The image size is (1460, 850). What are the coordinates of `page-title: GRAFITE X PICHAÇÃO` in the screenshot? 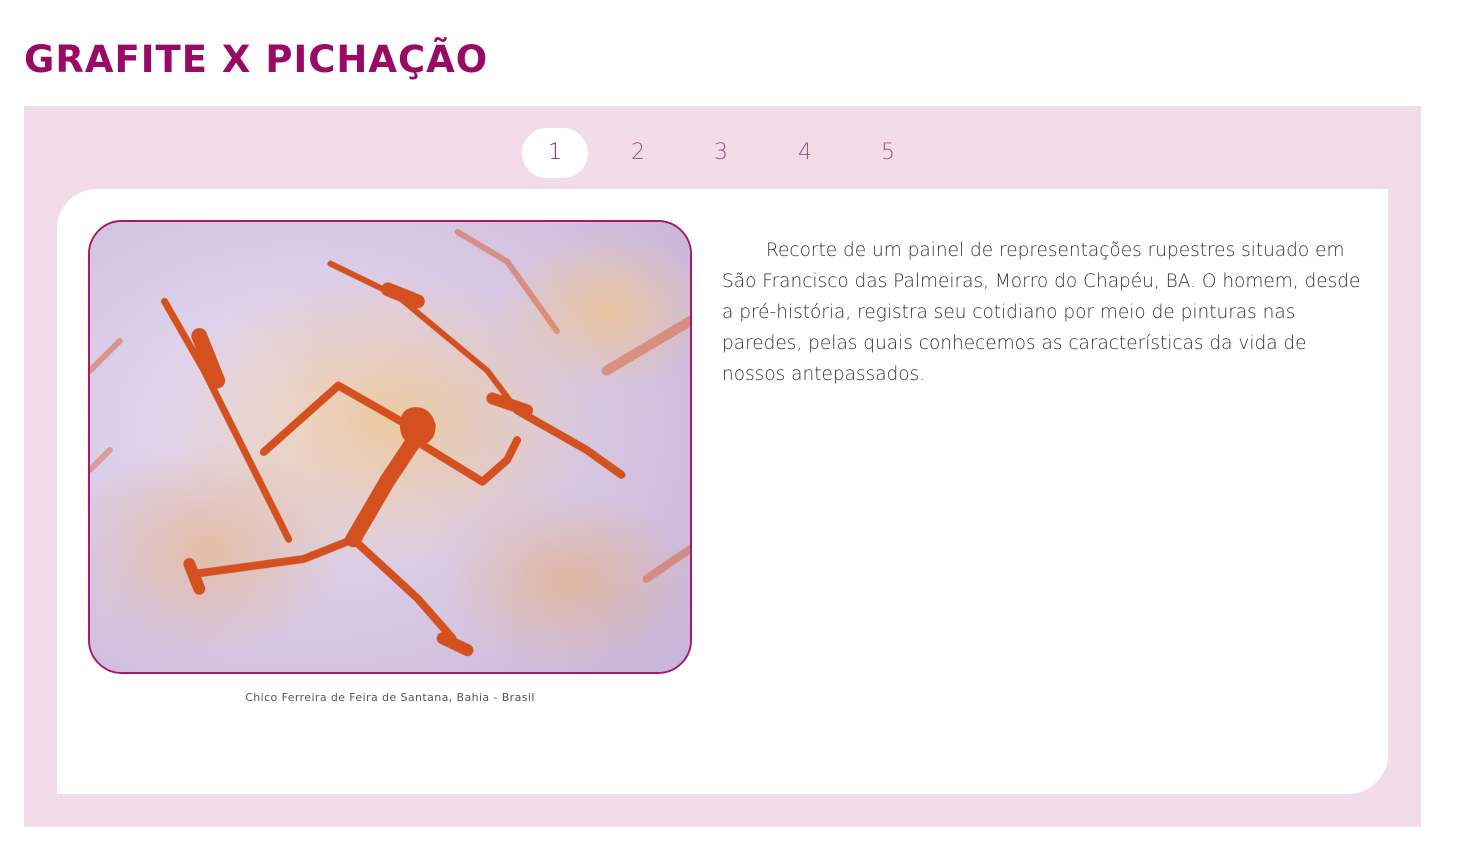 It's located at (256, 59).